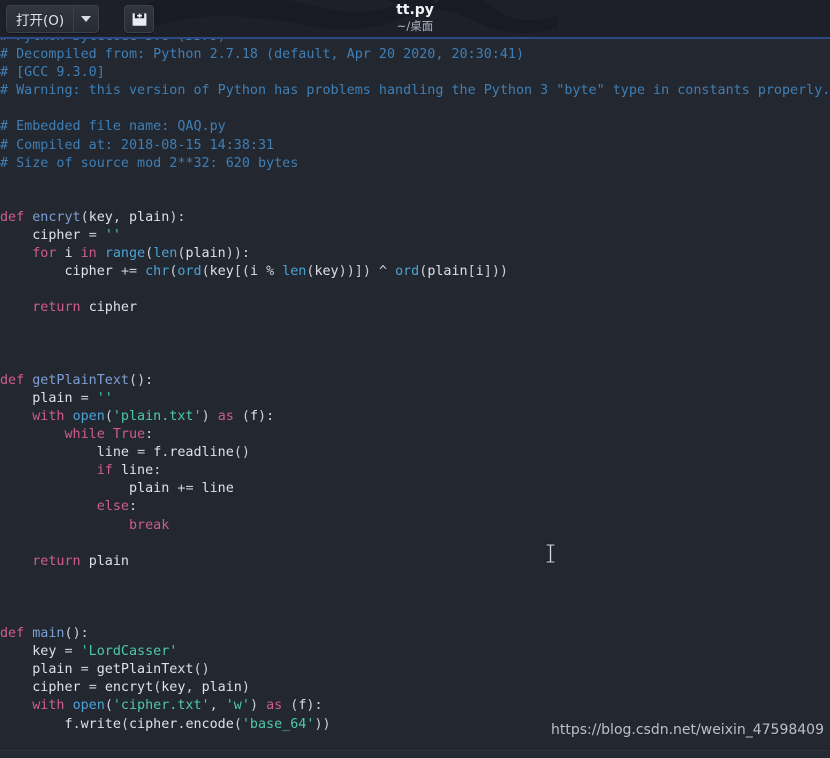 This screenshot has width=830, height=758. I want to click on kali-dragon-icon, so click(349, 17).